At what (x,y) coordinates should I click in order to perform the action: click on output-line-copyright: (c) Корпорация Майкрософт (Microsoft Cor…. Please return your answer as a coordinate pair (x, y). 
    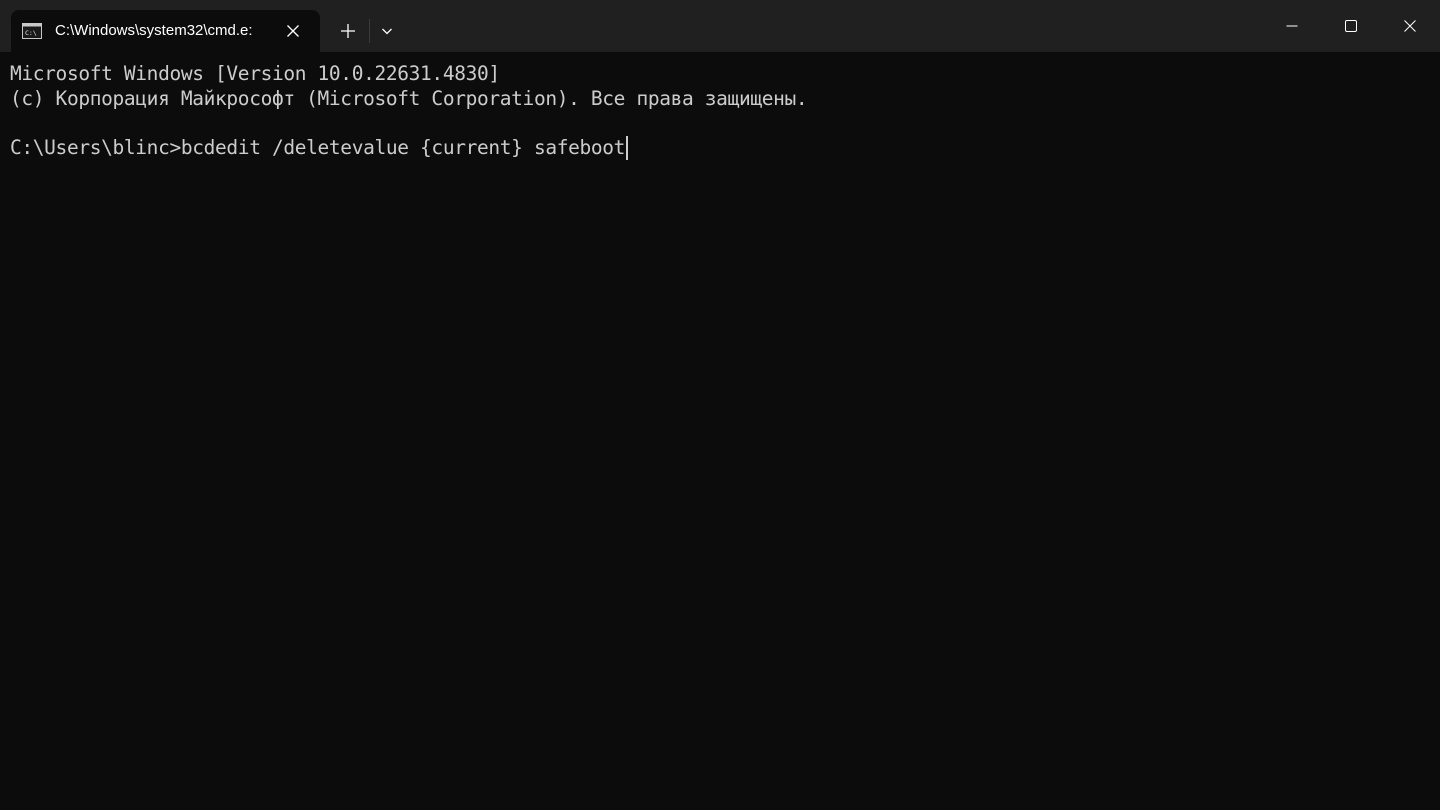
    Looking at the image, I should click on (409, 98).